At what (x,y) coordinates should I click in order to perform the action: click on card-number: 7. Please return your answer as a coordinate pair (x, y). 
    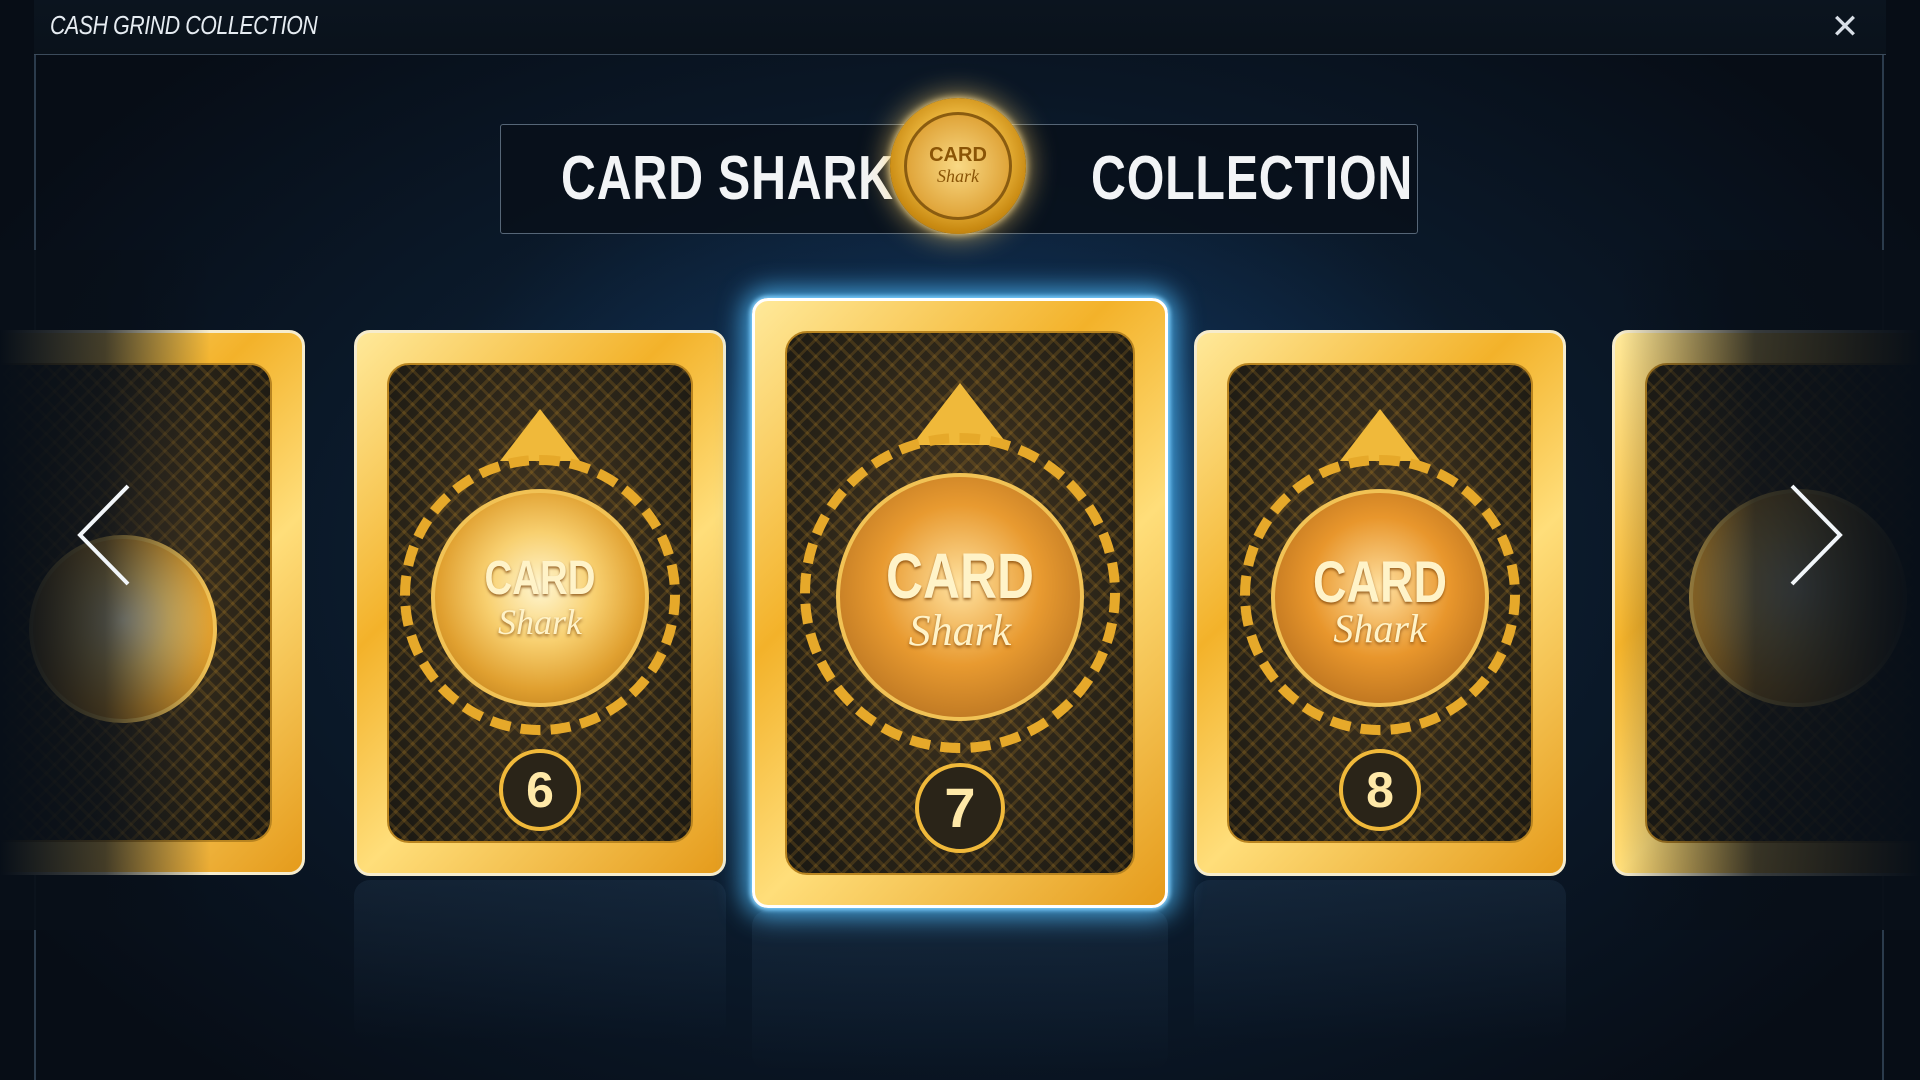
    Looking at the image, I should click on (960, 807).